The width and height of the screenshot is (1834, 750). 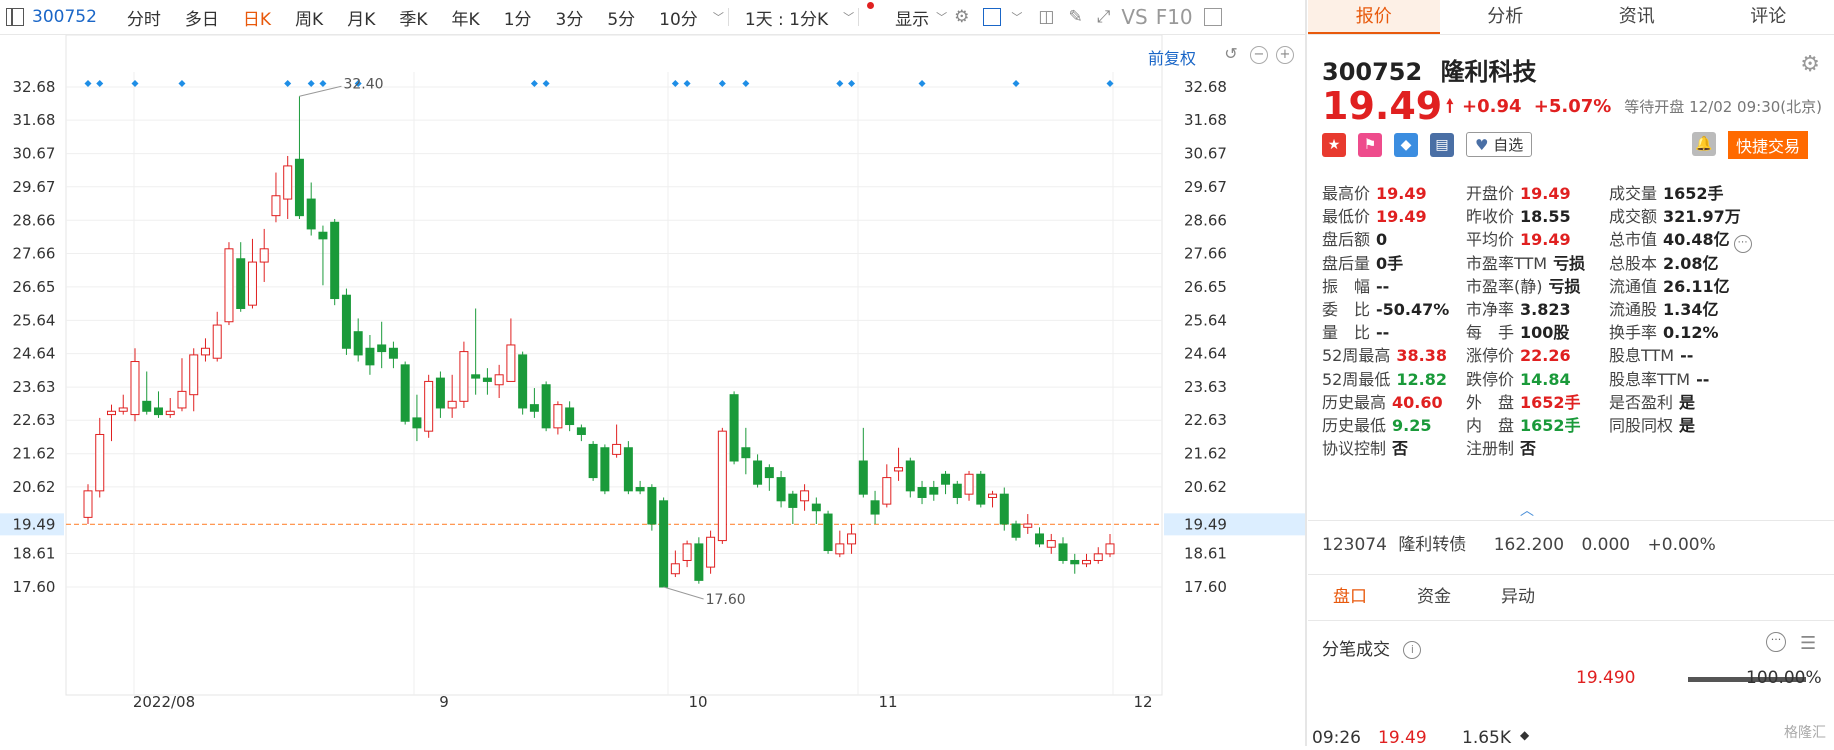 I want to click on stat-item: 股息TTM--, so click(x=1651, y=354).